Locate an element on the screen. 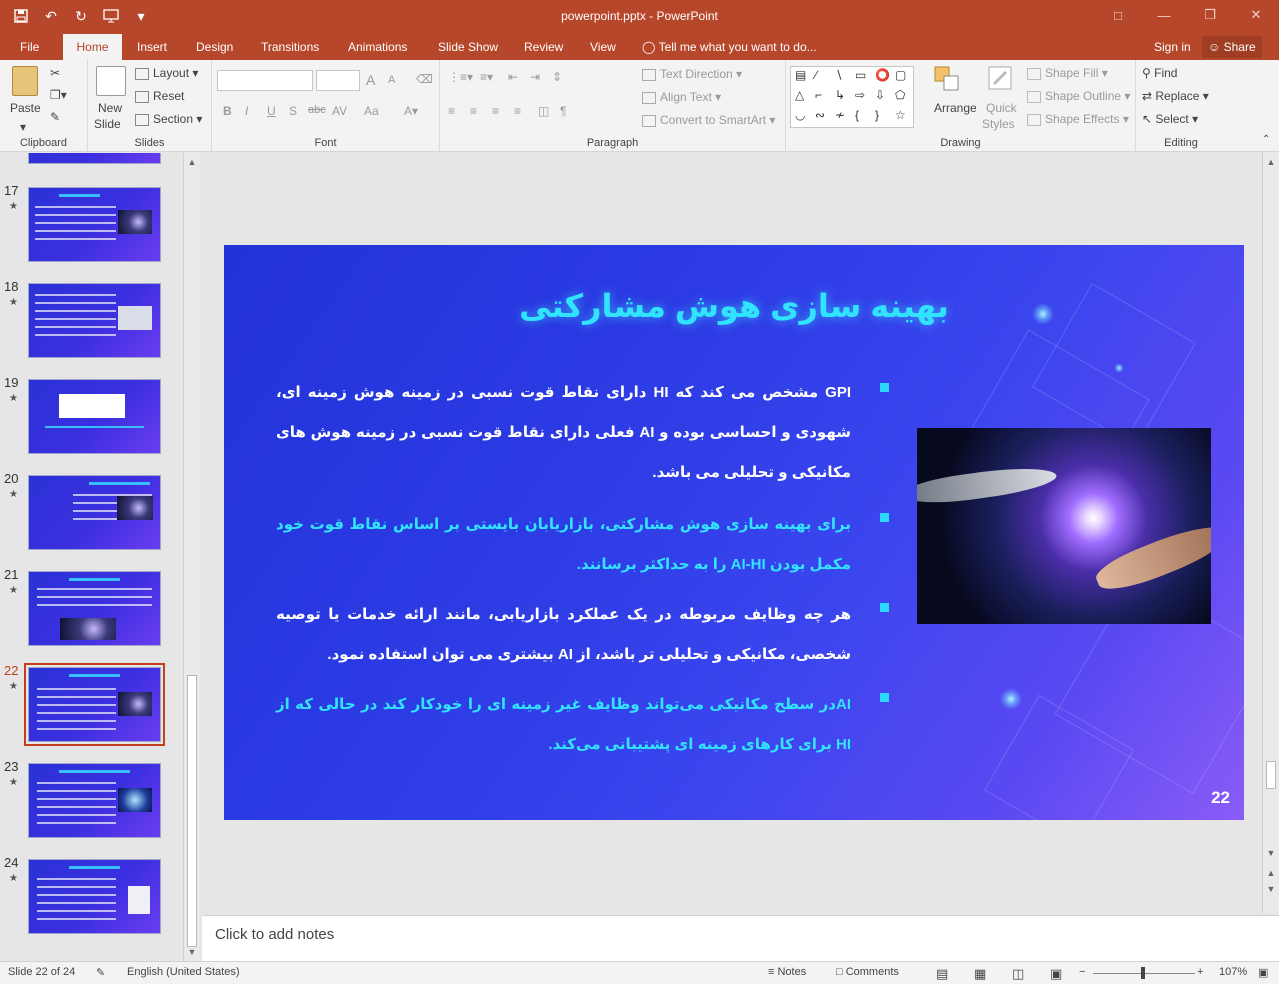 This screenshot has width=1279, height=984. cut-icon: ✂ is located at coordinates (55, 73).